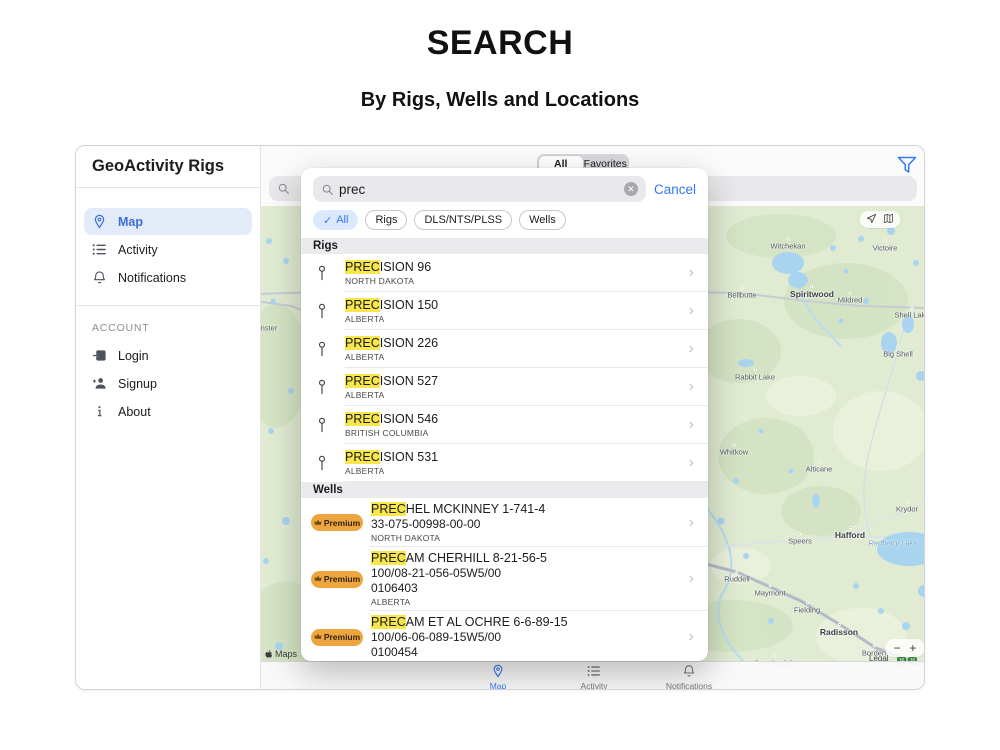  What do you see at coordinates (436, 573) in the screenshot?
I see `result-line: 100/08-21-056-05W5/00` at bounding box center [436, 573].